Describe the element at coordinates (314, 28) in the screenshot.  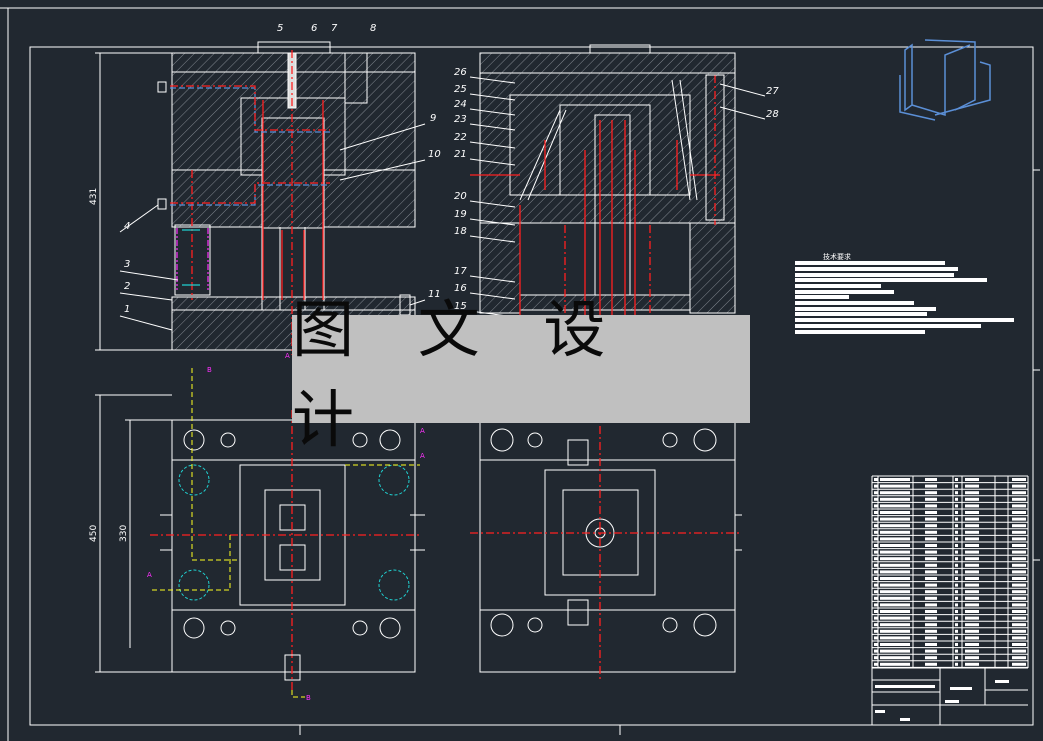
I see `part-label: 6` at that location.